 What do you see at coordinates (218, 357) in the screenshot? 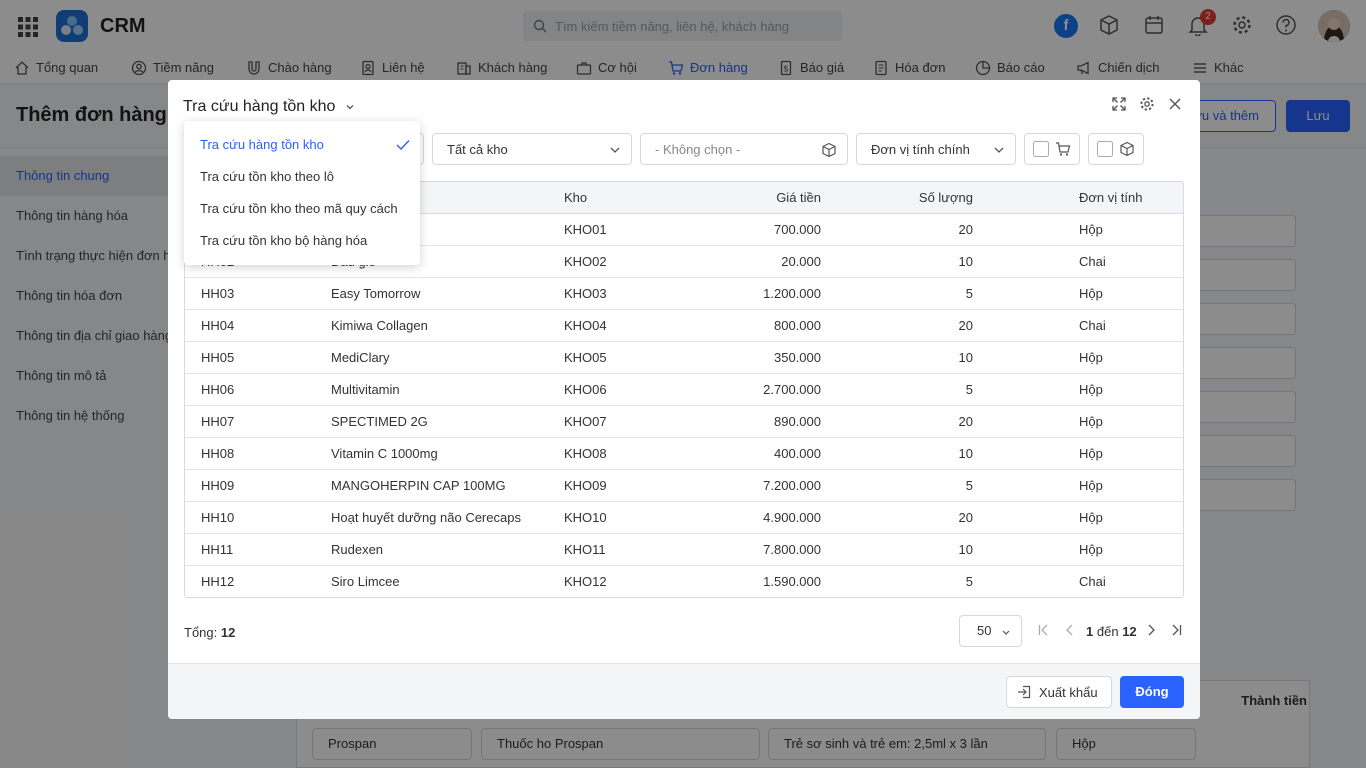
I see `cell-code: HH05` at bounding box center [218, 357].